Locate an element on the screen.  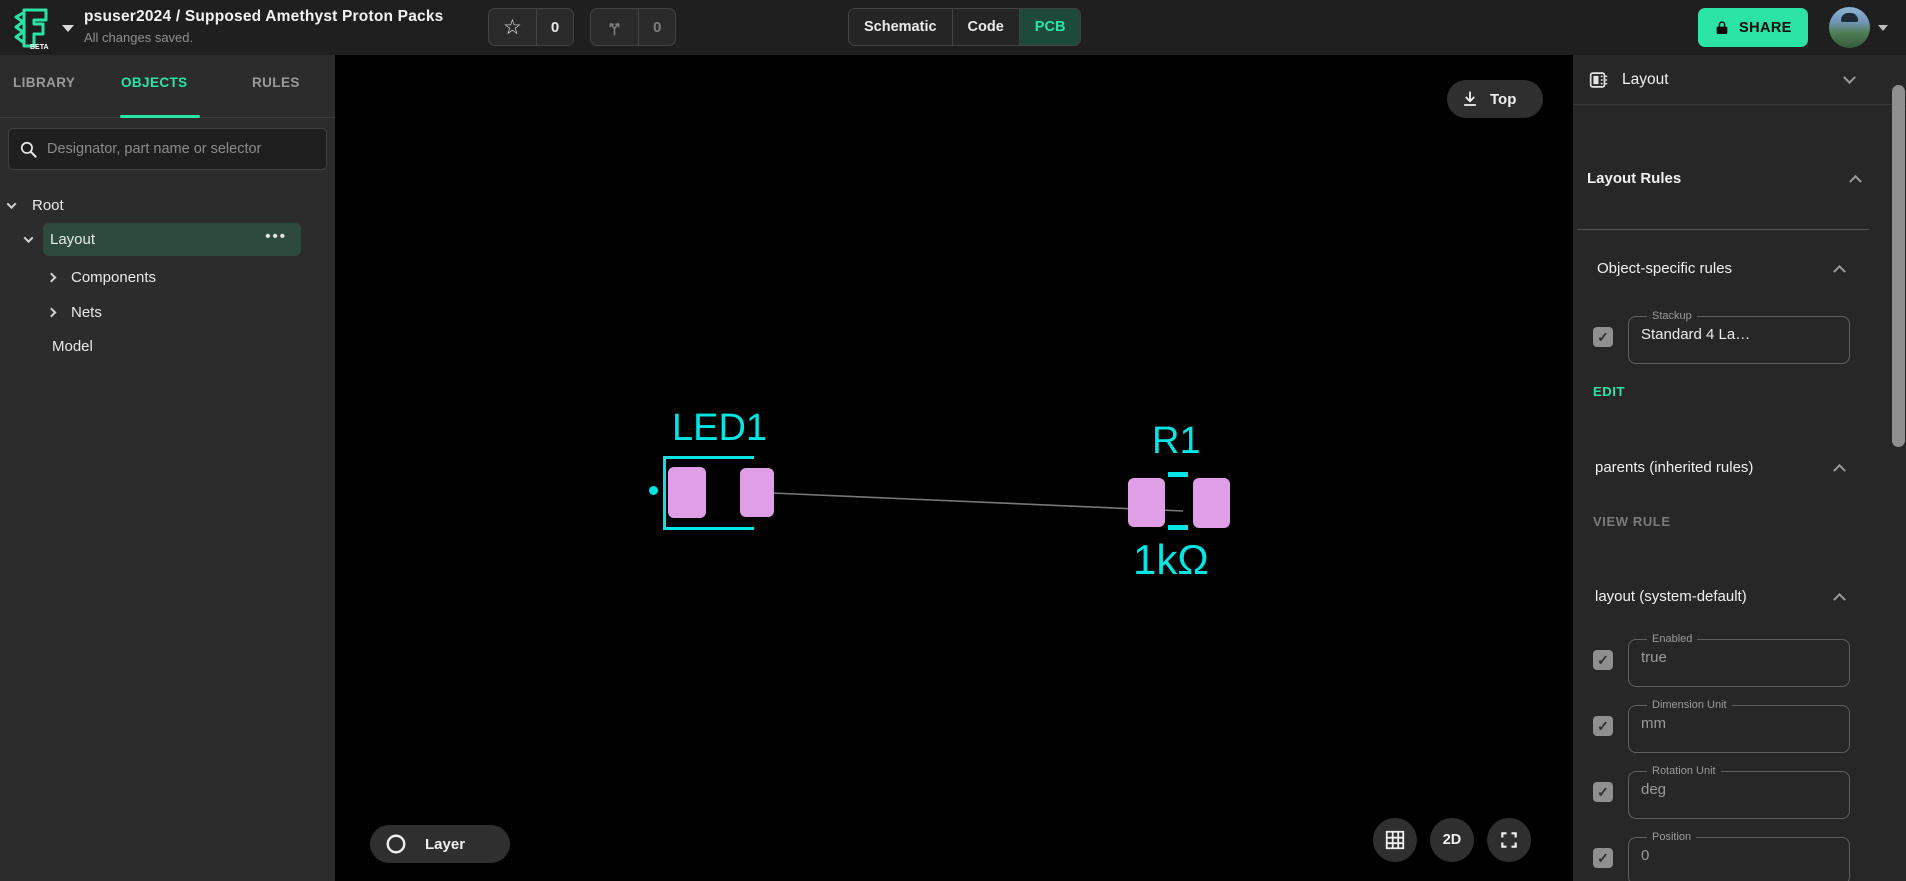
chip-icon is located at coordinates (1598, 79).